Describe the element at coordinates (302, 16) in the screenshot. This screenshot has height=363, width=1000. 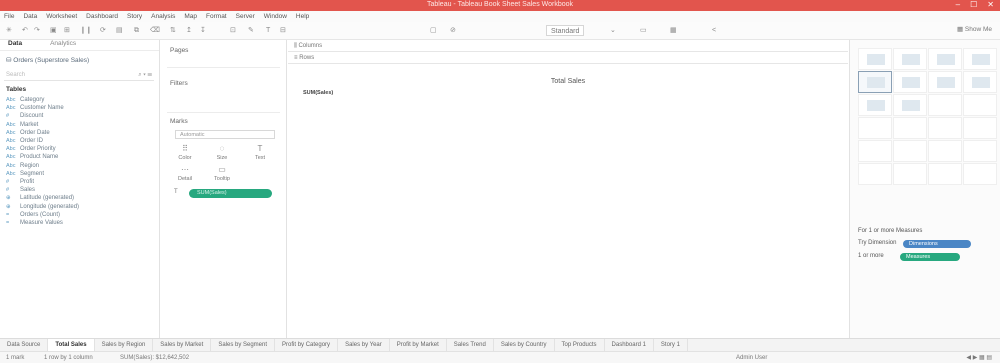
I see `menu-help: Help` at that location.